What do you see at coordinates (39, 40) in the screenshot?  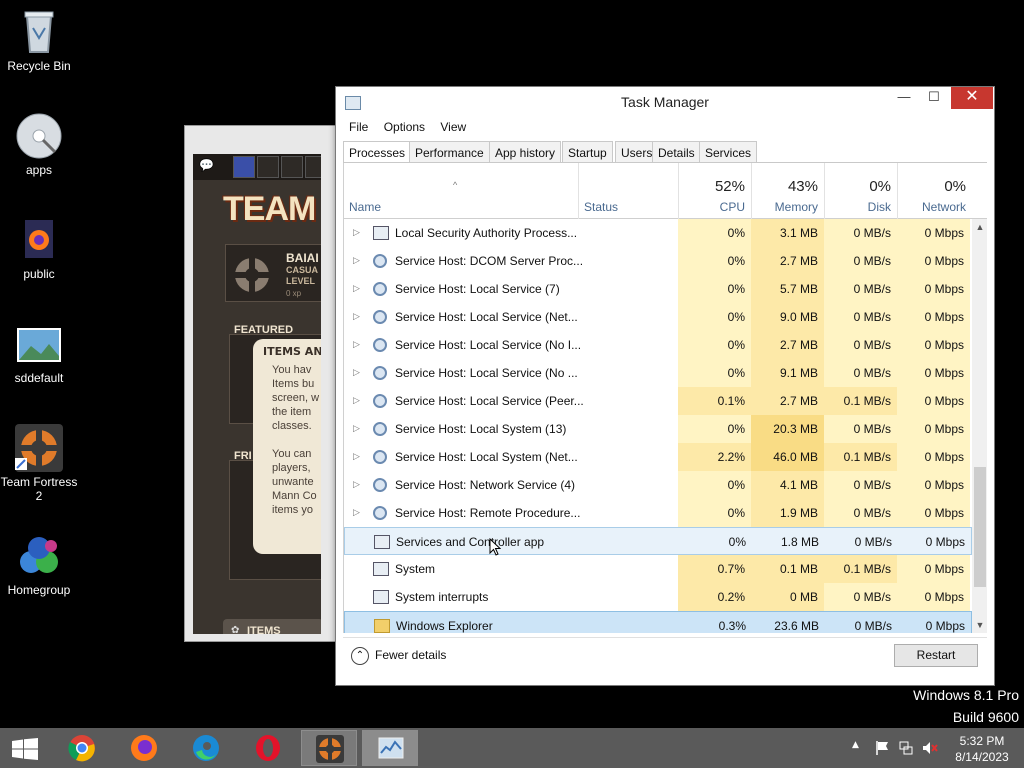 I see `desktop-icon-recycle-bin: Recycle Bin` at bounding box center [39, 40].